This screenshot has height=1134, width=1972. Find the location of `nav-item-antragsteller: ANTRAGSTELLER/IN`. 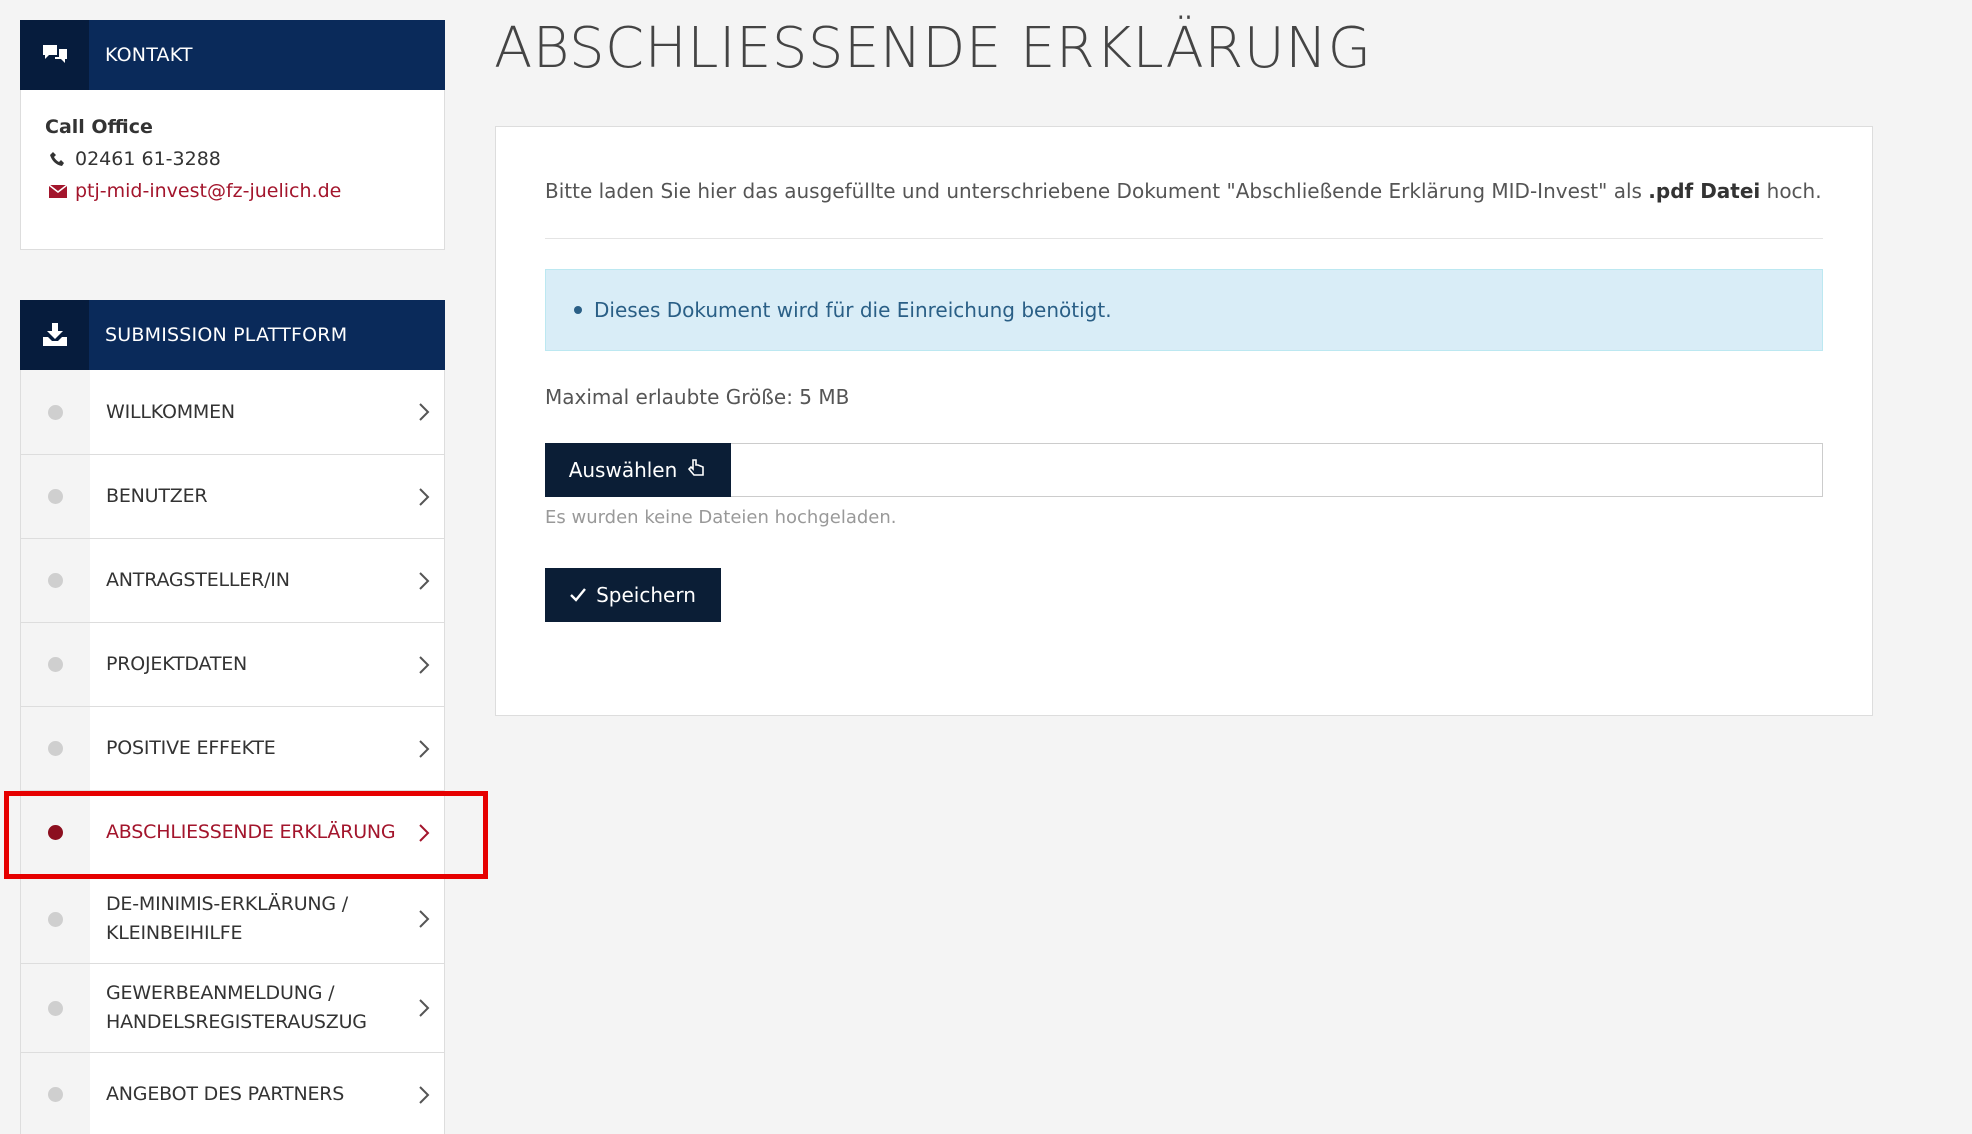

nav-item-antragsteller: ANTRAGSTELLER/IN is located at coordinates (232, 580).